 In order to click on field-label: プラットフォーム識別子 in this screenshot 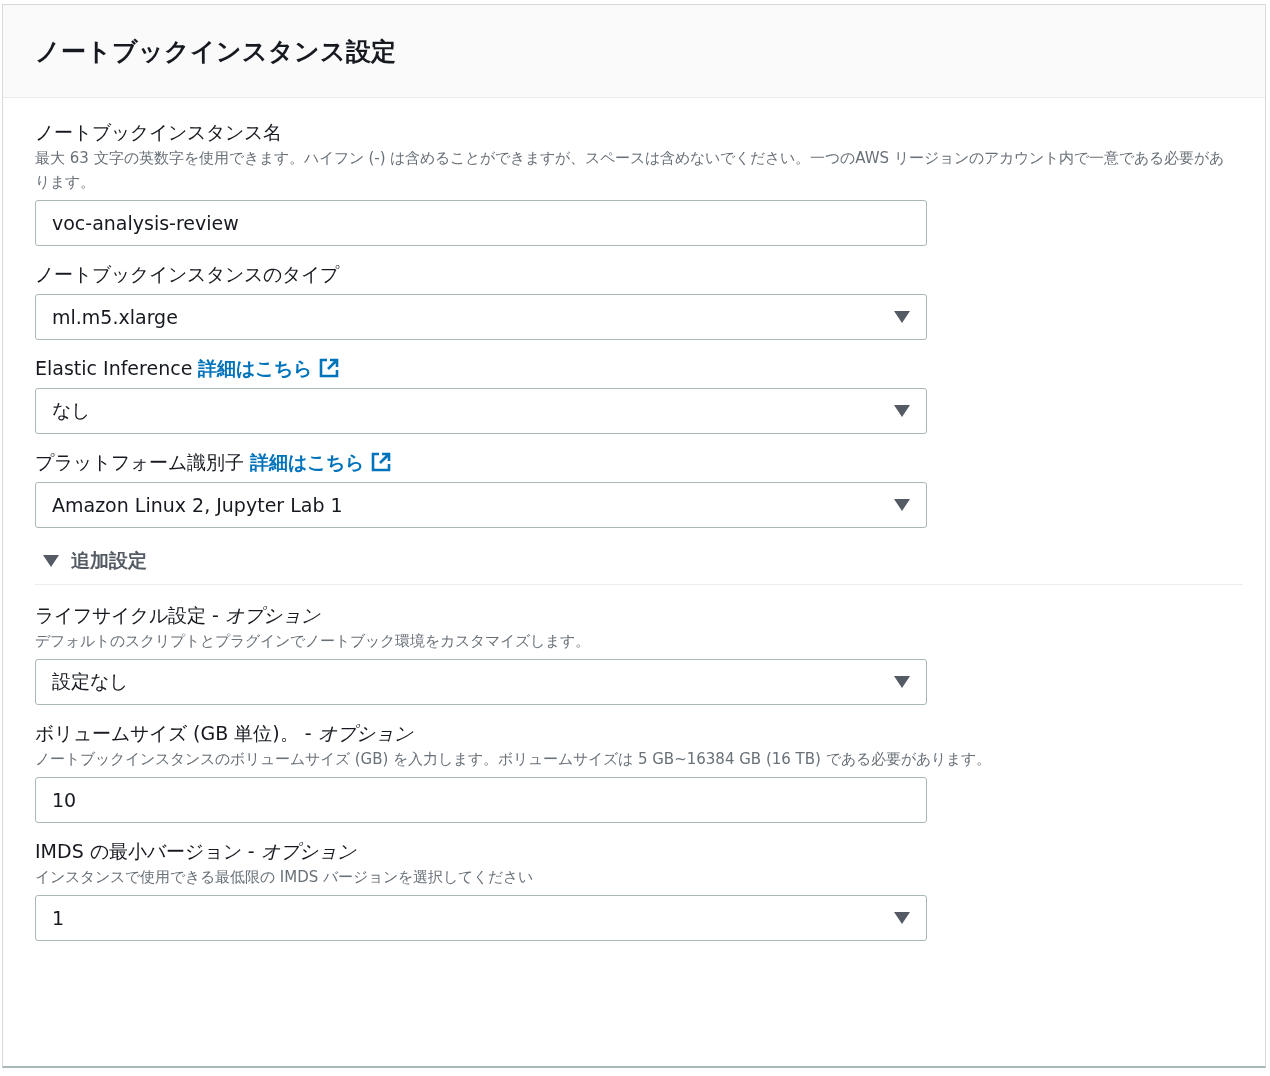, I will do `click(139, 462)`.